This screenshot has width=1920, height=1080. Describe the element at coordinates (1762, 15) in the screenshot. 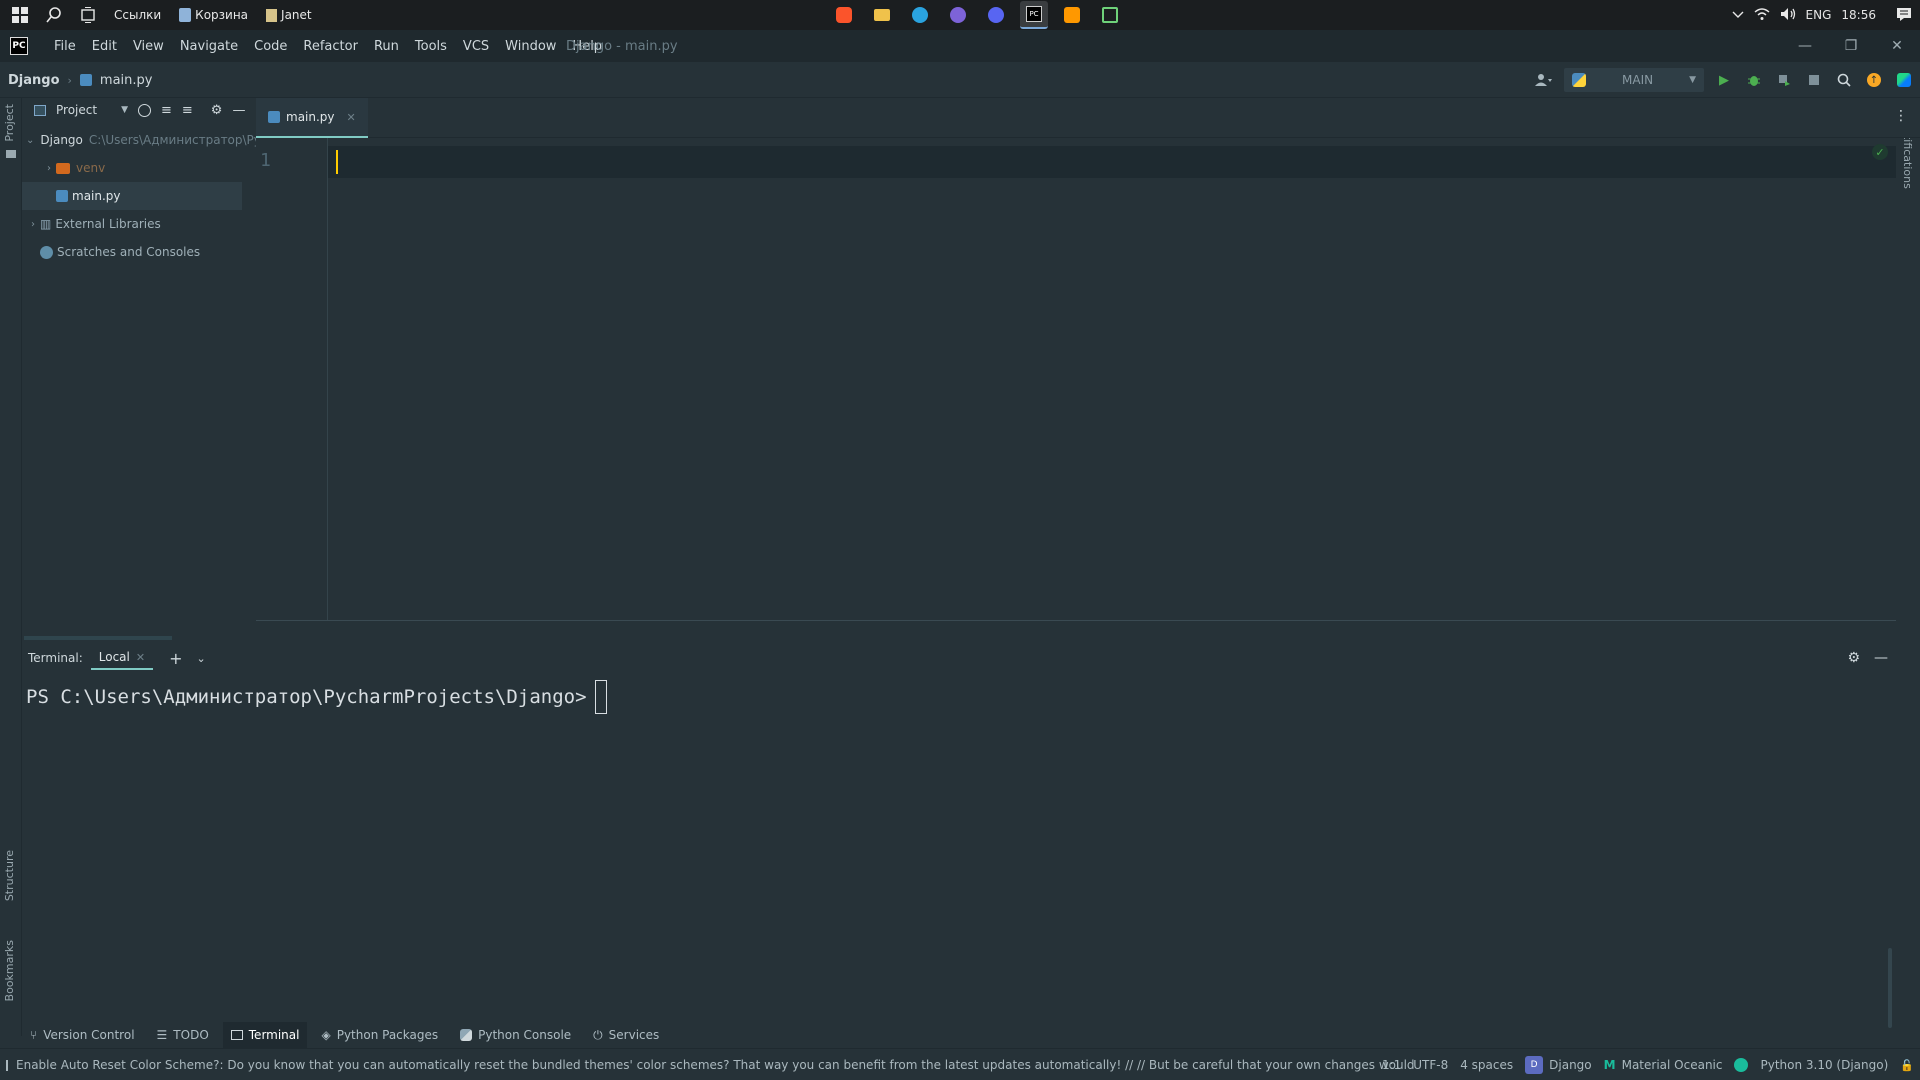

I see `wifi-icon` at that location.